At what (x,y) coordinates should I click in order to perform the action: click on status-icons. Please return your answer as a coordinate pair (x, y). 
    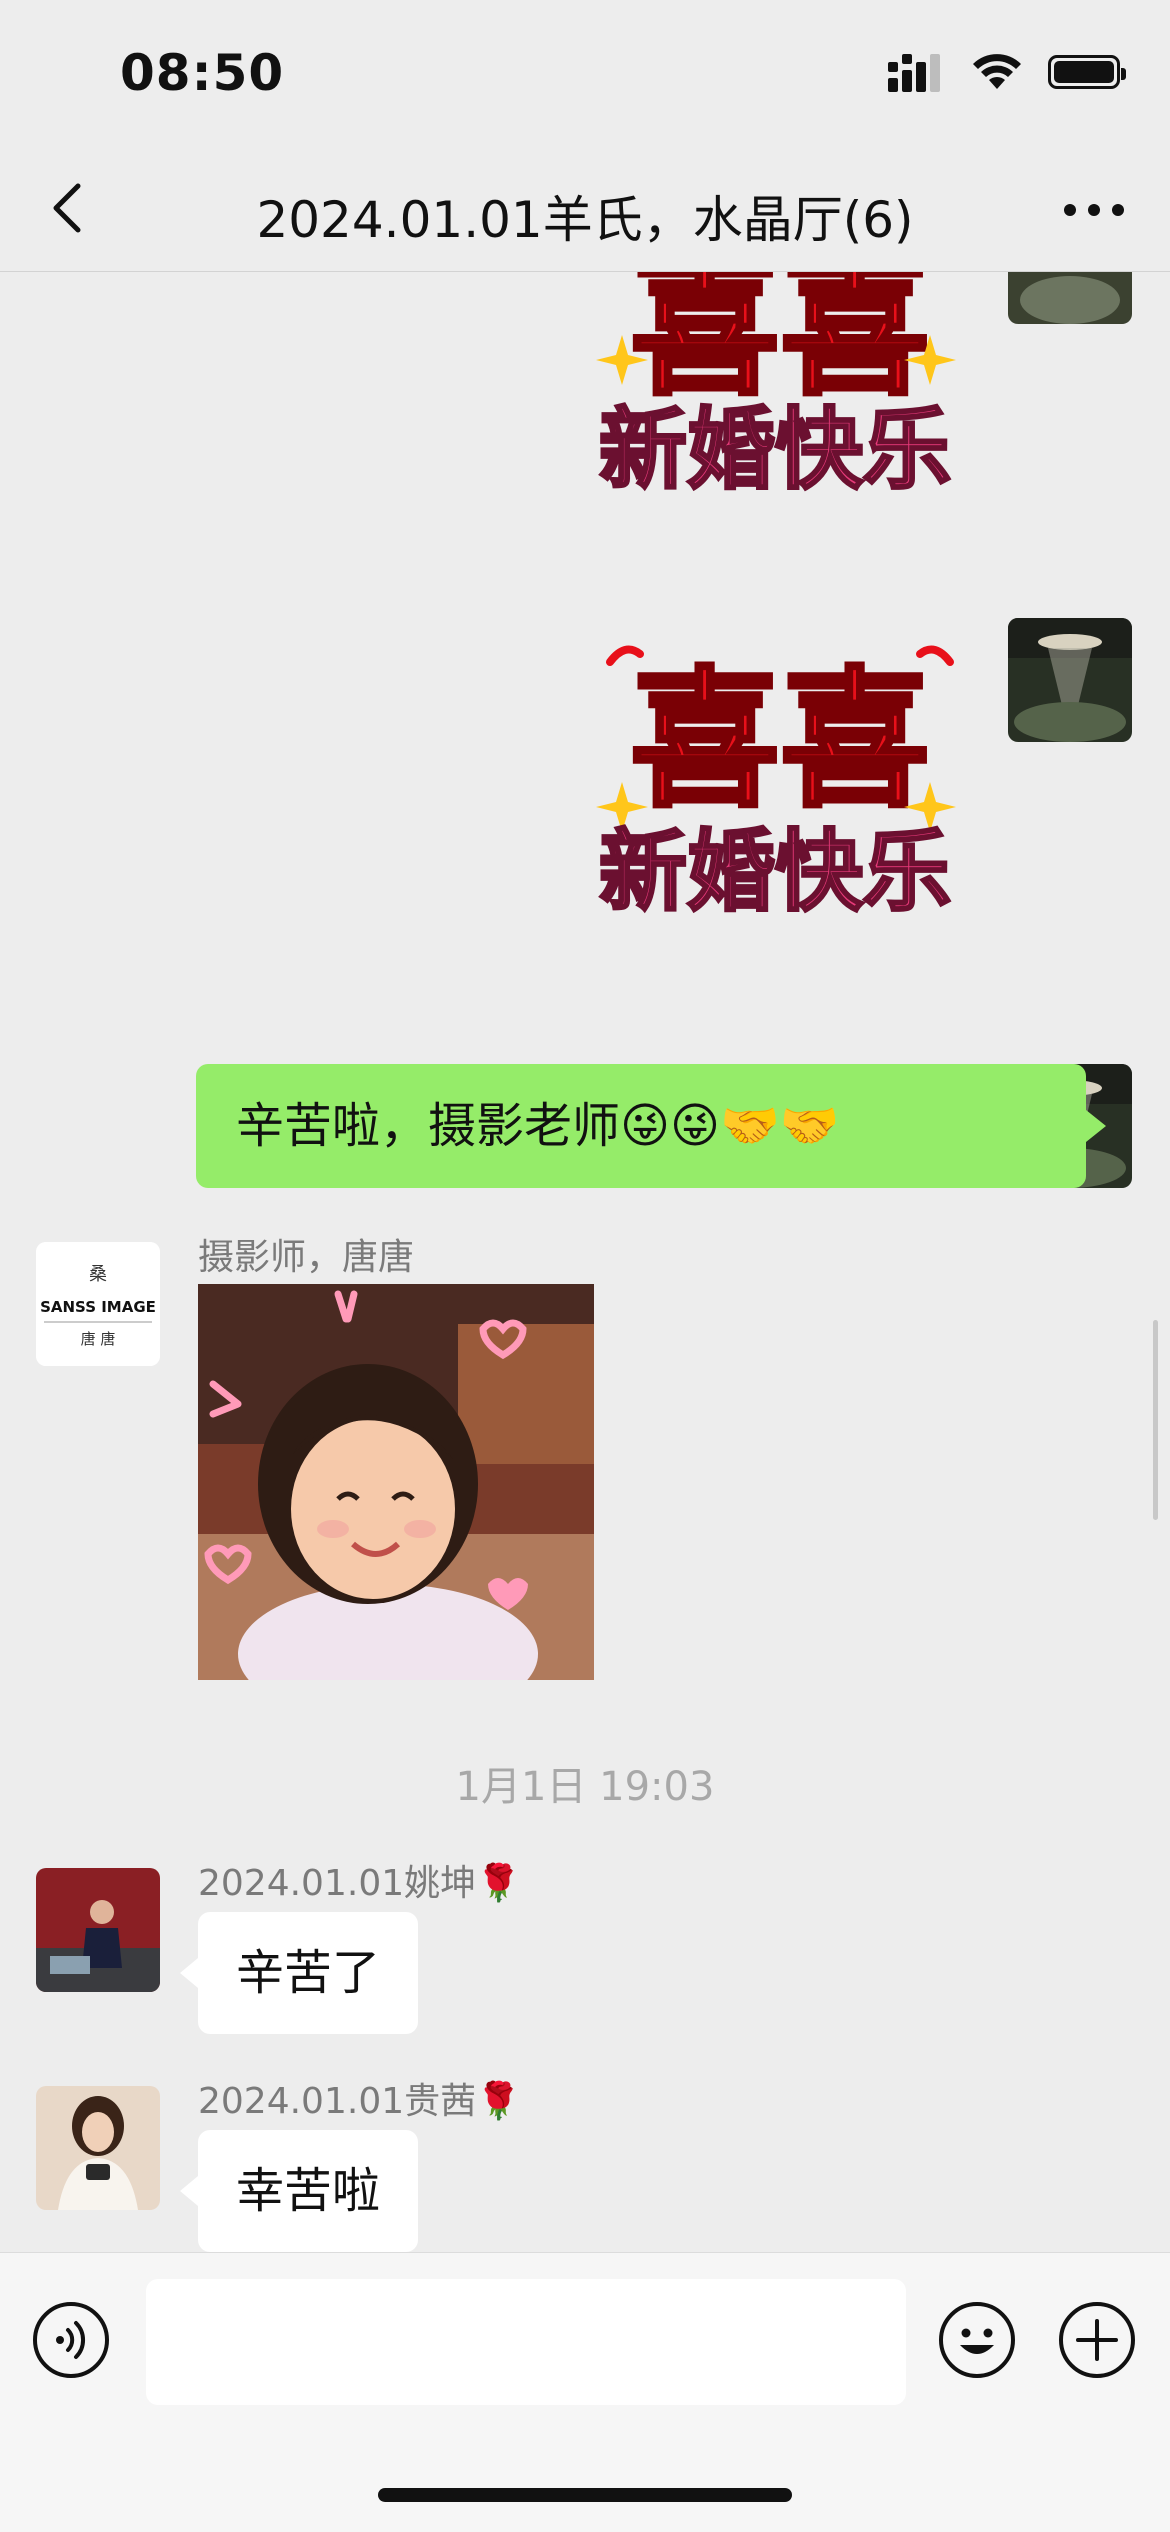
    Looking at the image, I should click on (1007, 72).